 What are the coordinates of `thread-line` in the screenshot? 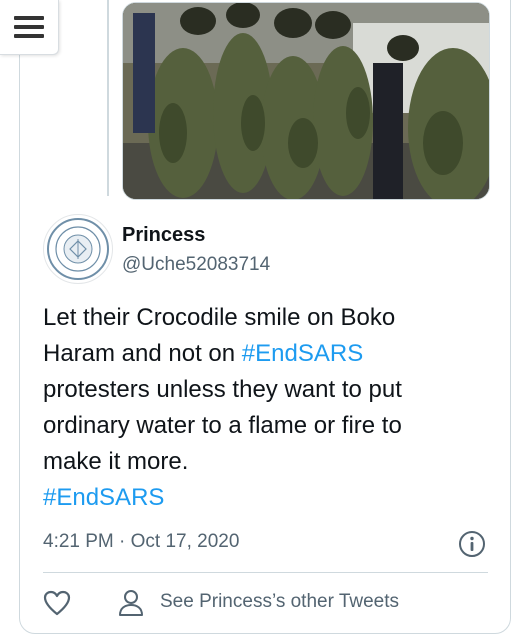 It's located at (108, 98).